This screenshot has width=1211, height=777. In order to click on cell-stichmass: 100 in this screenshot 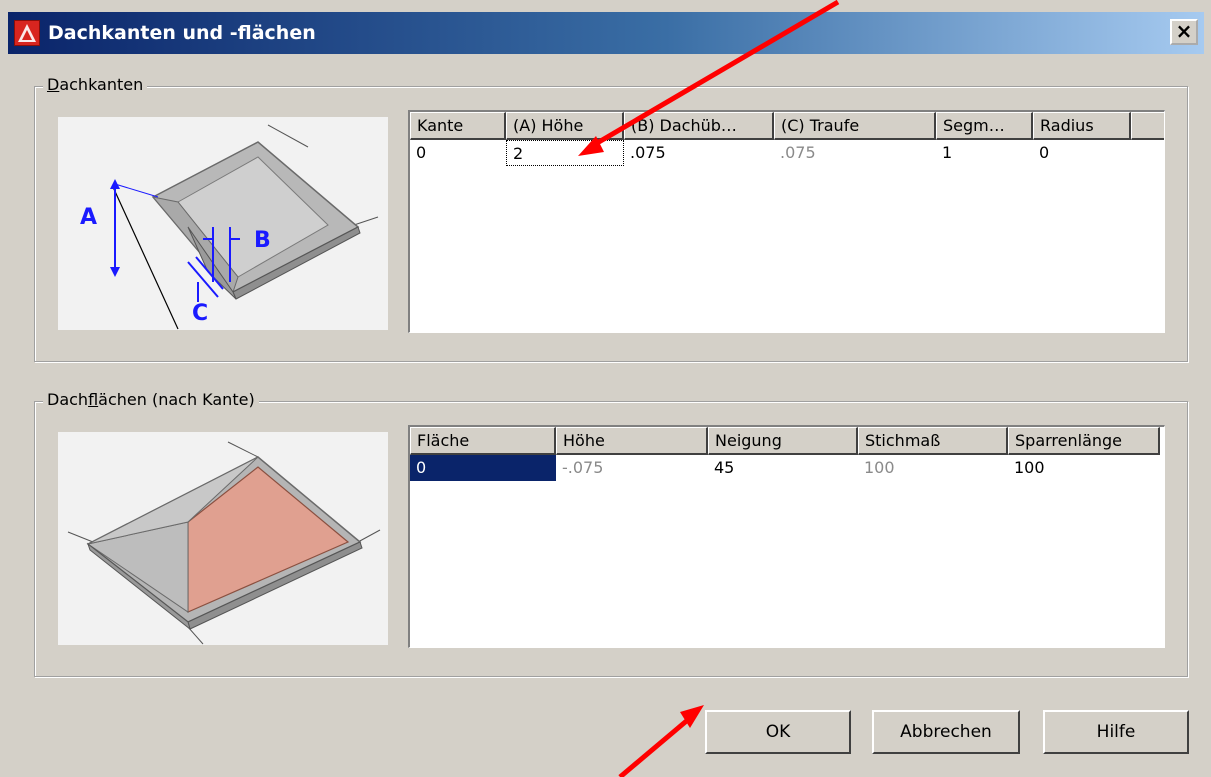, I will do `click(933, 468)`.